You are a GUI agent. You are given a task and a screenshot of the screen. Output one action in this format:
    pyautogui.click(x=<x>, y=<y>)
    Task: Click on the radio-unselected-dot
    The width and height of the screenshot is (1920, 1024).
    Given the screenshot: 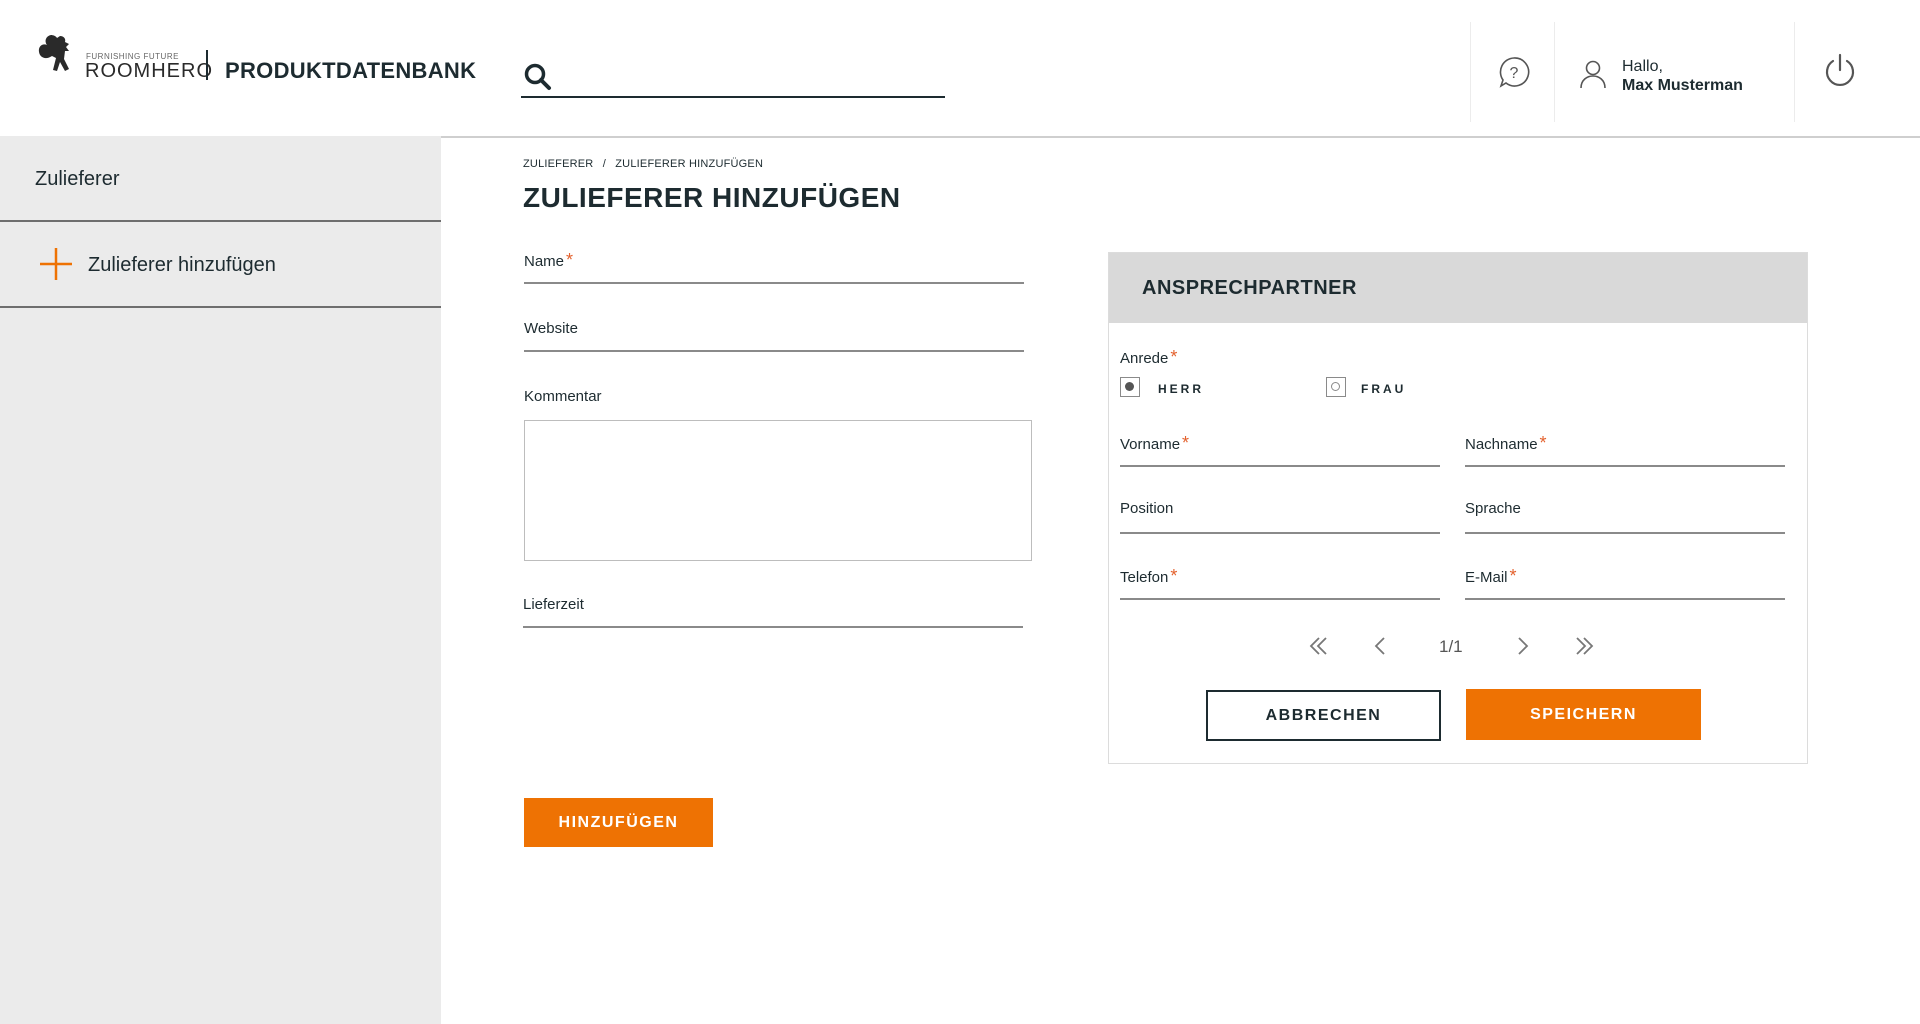 What is the action you would take?
    pyautogui.click(x=1335, y=386)
    